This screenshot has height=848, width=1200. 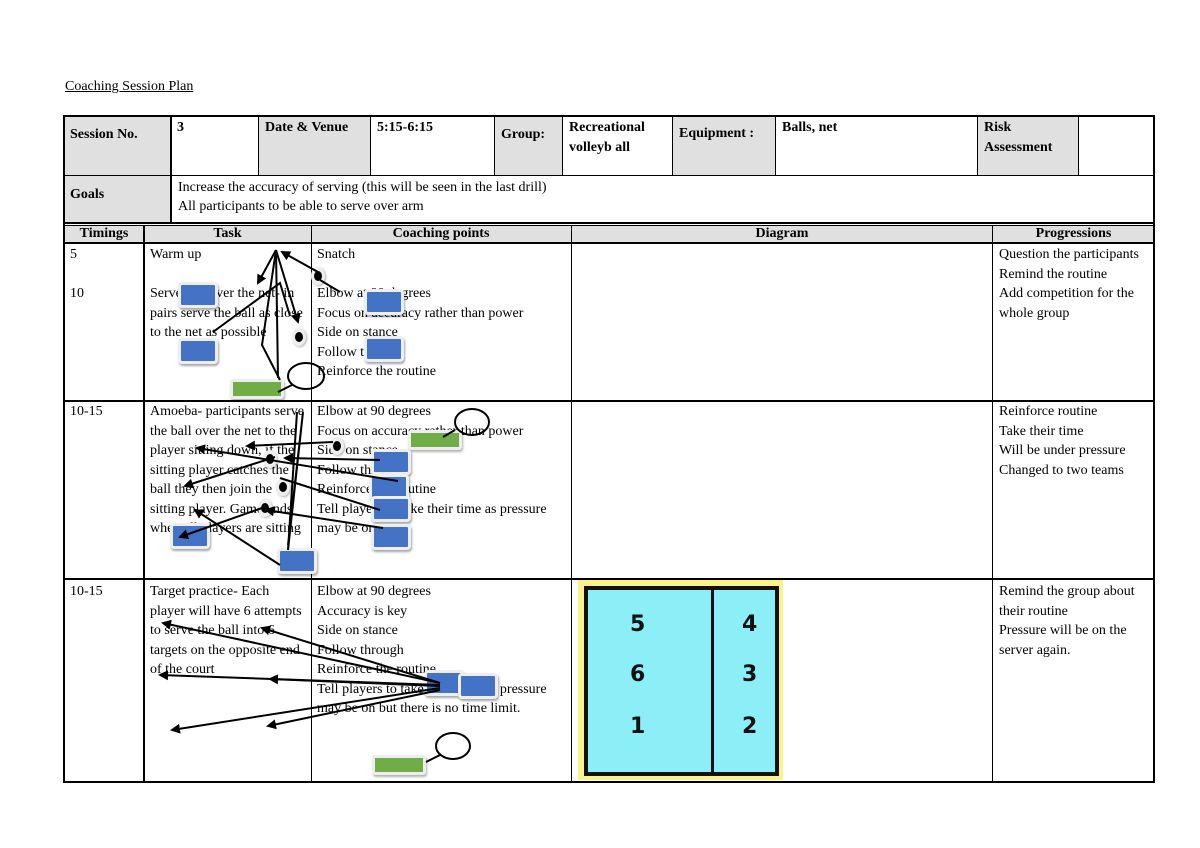 What do you see at coordinates (782, 321) in the screenshot?
I see `row-1-diagram` at bounding box center [782, 321].